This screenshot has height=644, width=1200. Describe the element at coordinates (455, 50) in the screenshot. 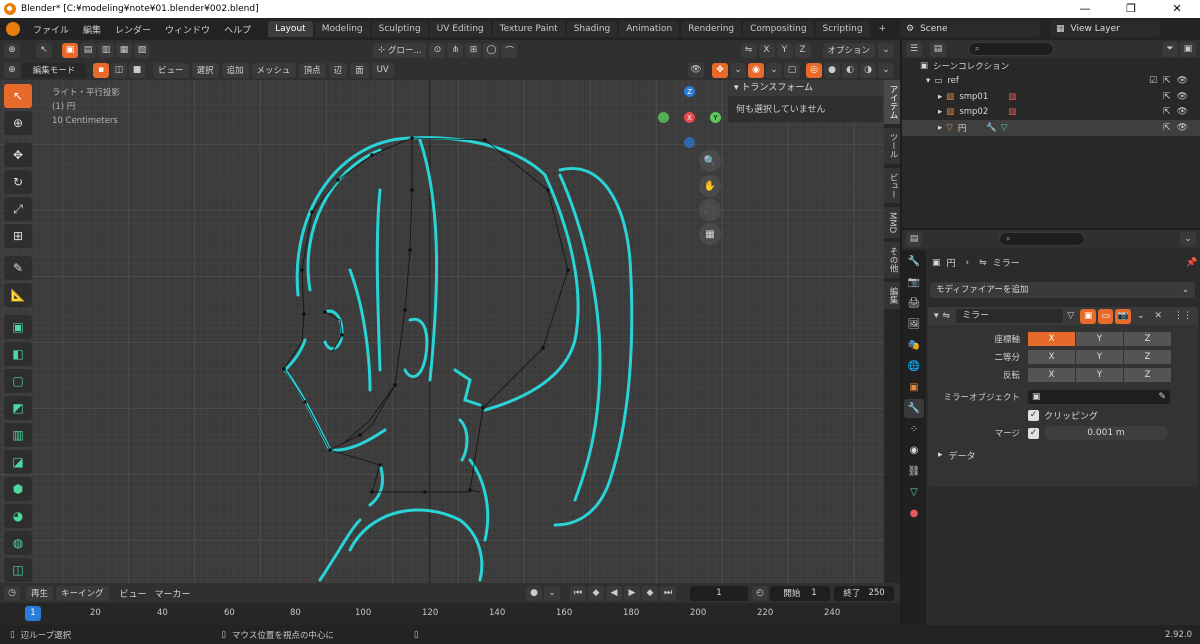

I see `snap-icon: ⋔` at that location.